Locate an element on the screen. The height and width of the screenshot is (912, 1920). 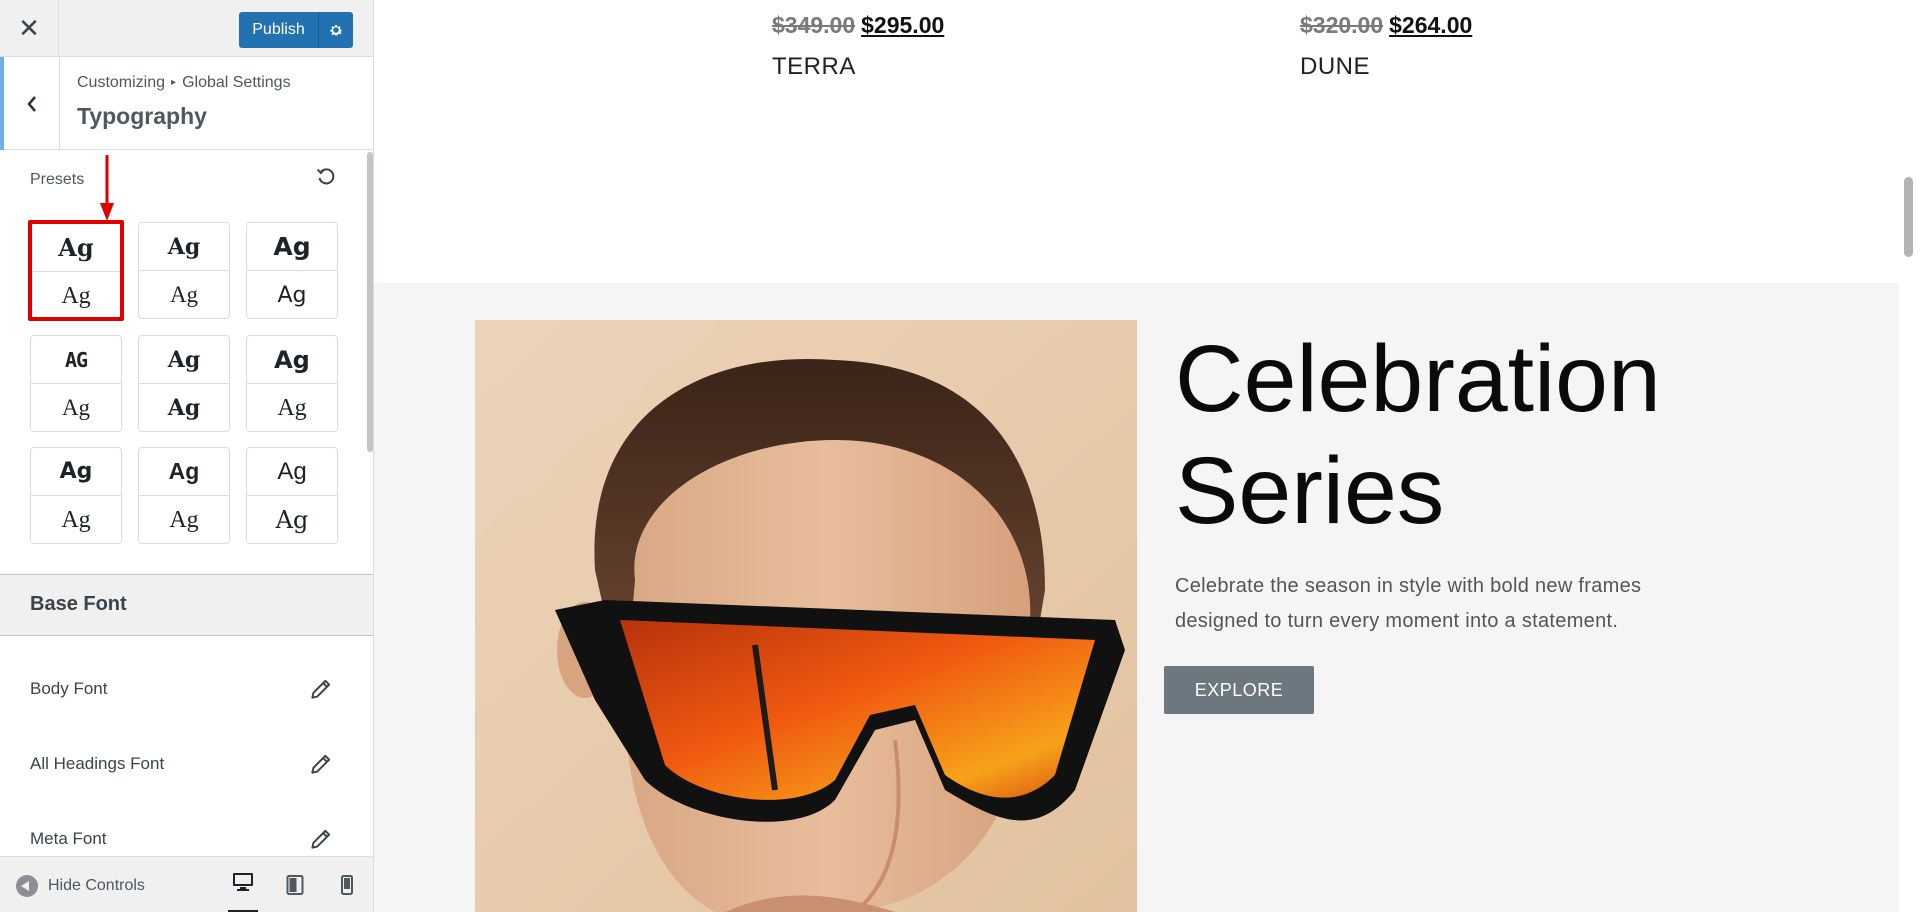
tablet-preview-button is located at coordinates (295, 885).